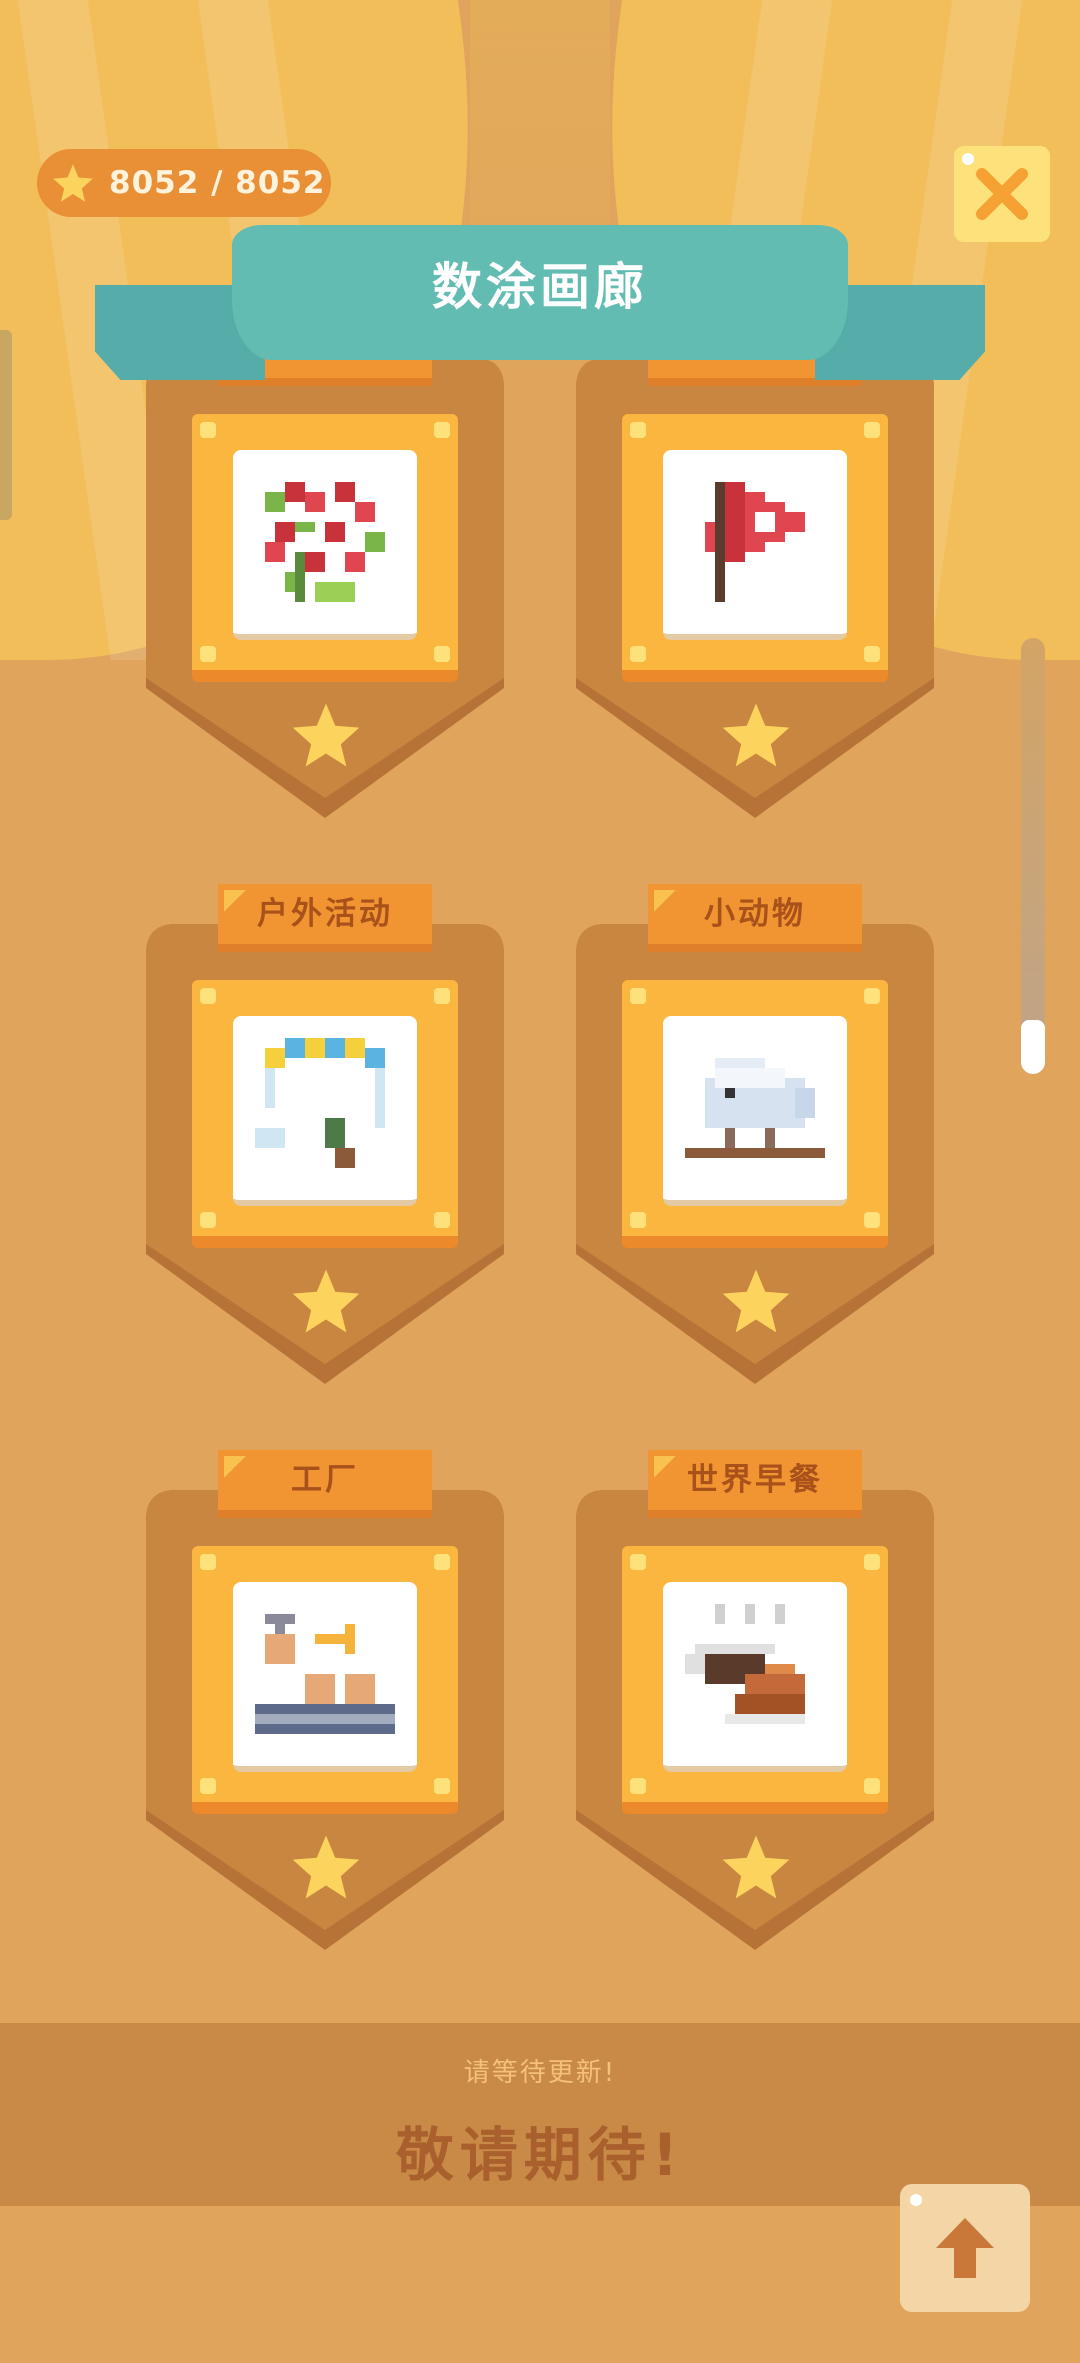 Image resolution: width=1080 pixels, height=2363 pixels. I want to click on coming-soon-subtitle: 请等待更新!, so click(540, 2073).